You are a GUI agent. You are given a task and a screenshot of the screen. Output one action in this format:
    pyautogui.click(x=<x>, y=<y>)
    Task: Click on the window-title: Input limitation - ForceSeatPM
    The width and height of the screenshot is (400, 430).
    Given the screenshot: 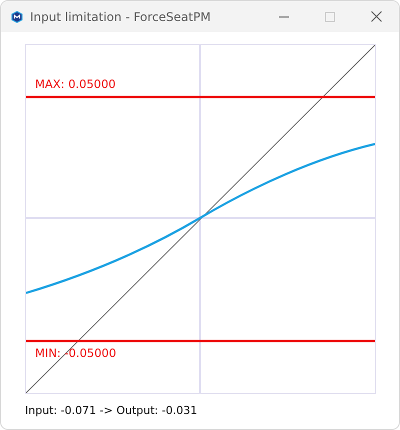 What is the action you would take?
    pyautogui.click(x=121, y=17)
    